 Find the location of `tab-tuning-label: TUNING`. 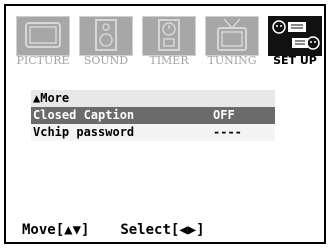

tab-tuning-label: TUNING is located at coordinates (232, 60).